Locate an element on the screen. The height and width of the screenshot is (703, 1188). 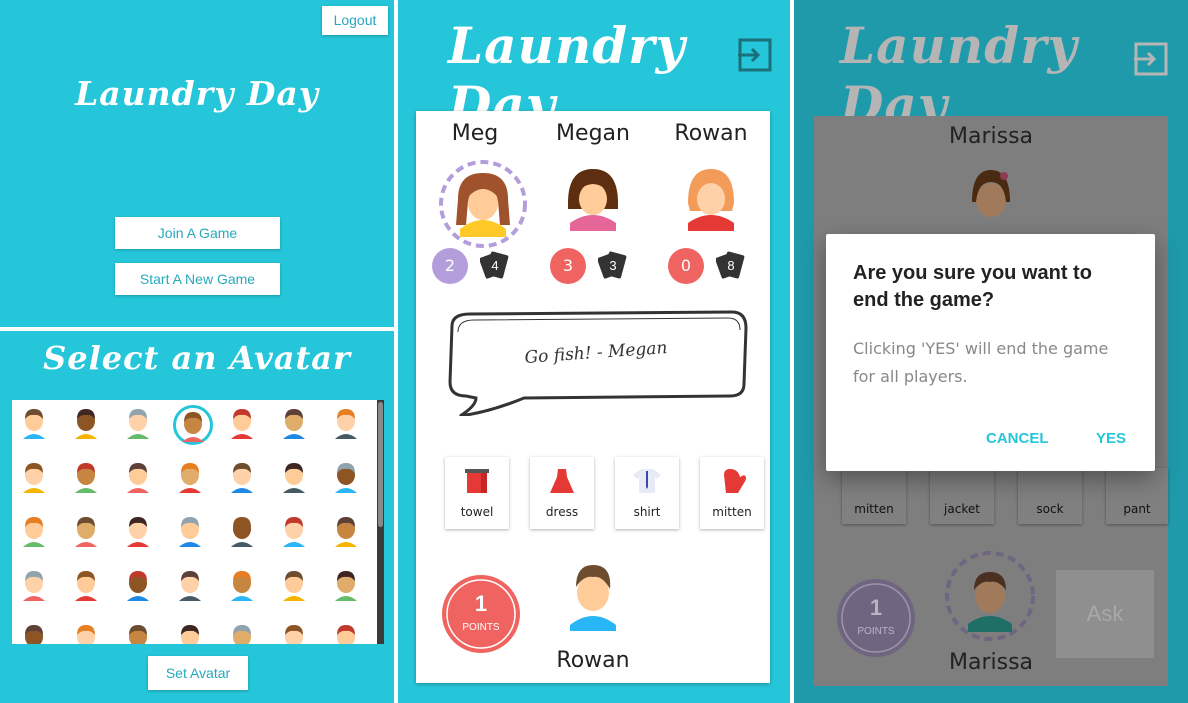
points-badge: 3 is located at coordinates (568, 266).